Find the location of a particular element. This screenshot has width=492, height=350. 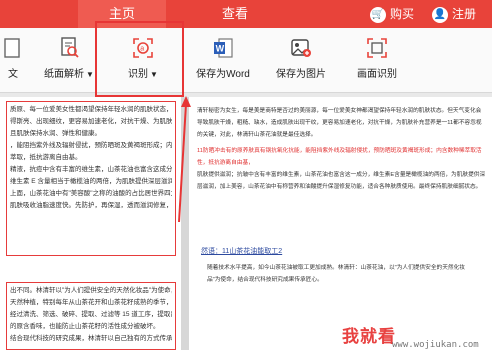

word-icon: W is located at coordinates (223, 48).